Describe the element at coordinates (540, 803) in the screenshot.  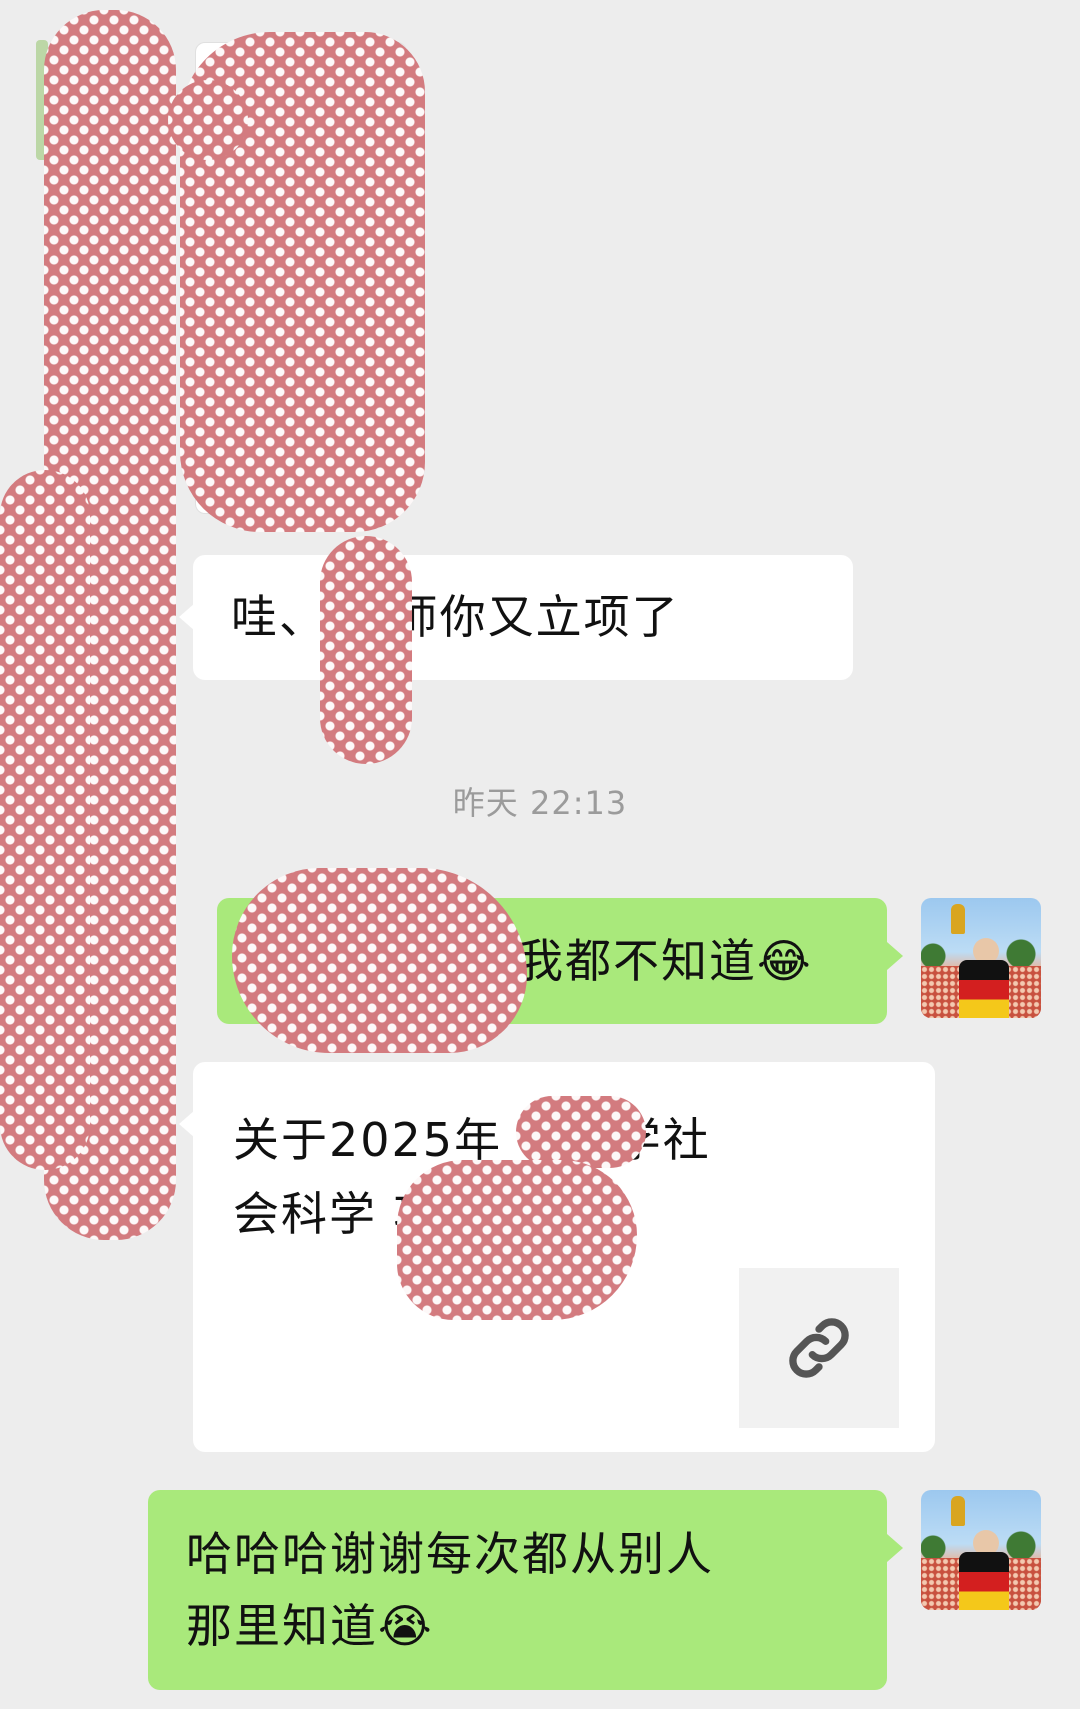
I see `timestamp: 昨天 22:13` at that location.